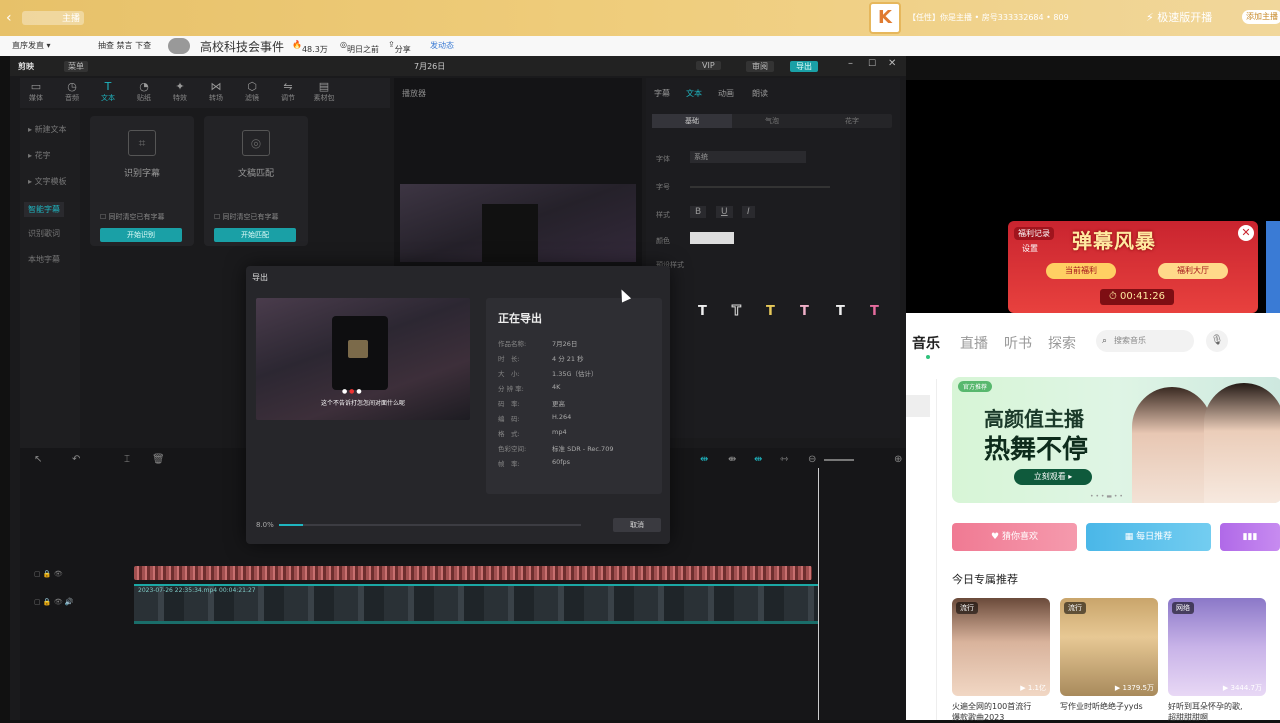  Describe the element at coordinates (310, 47) in the screenshot. I see `heat-count: 🔥 48.3万` at that location.